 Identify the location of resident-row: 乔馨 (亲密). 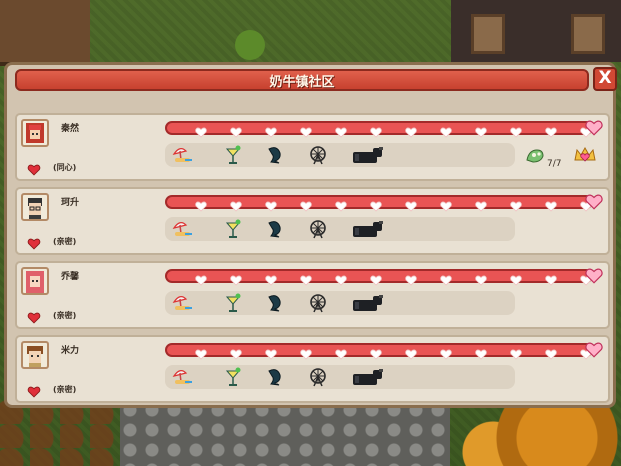
(312, 295).